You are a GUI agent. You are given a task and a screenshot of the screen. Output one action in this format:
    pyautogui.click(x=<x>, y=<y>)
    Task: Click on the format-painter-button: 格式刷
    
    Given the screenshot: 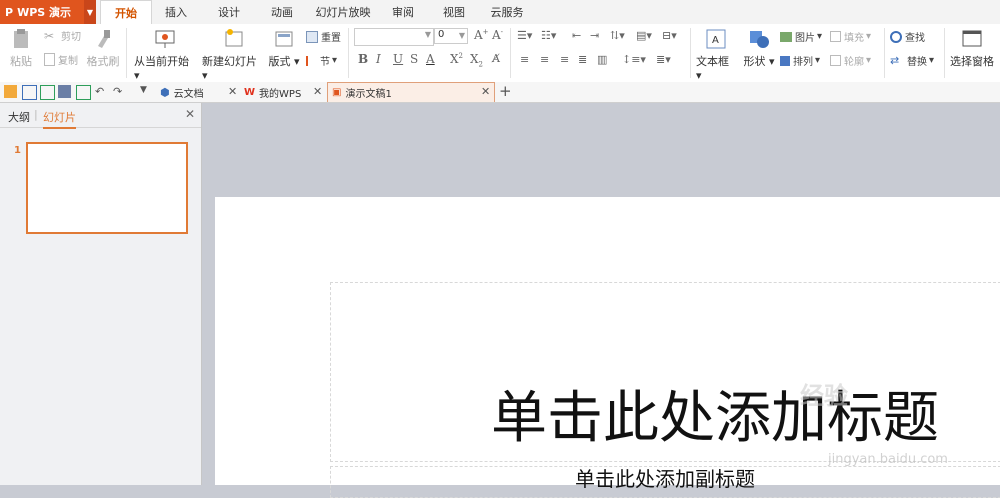 What is the action you would take?
    pyautogui.click(x=103, y=48)
    